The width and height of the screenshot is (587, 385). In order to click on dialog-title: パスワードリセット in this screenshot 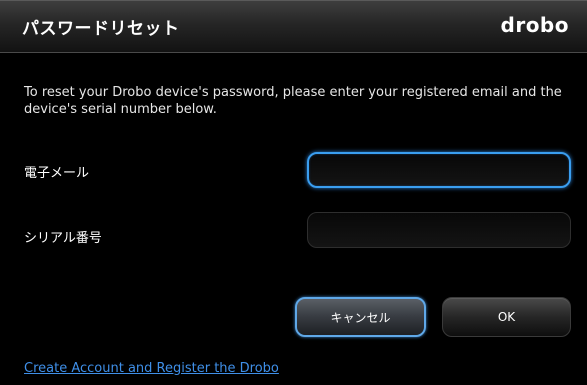, I will do `click(101, 29)`.